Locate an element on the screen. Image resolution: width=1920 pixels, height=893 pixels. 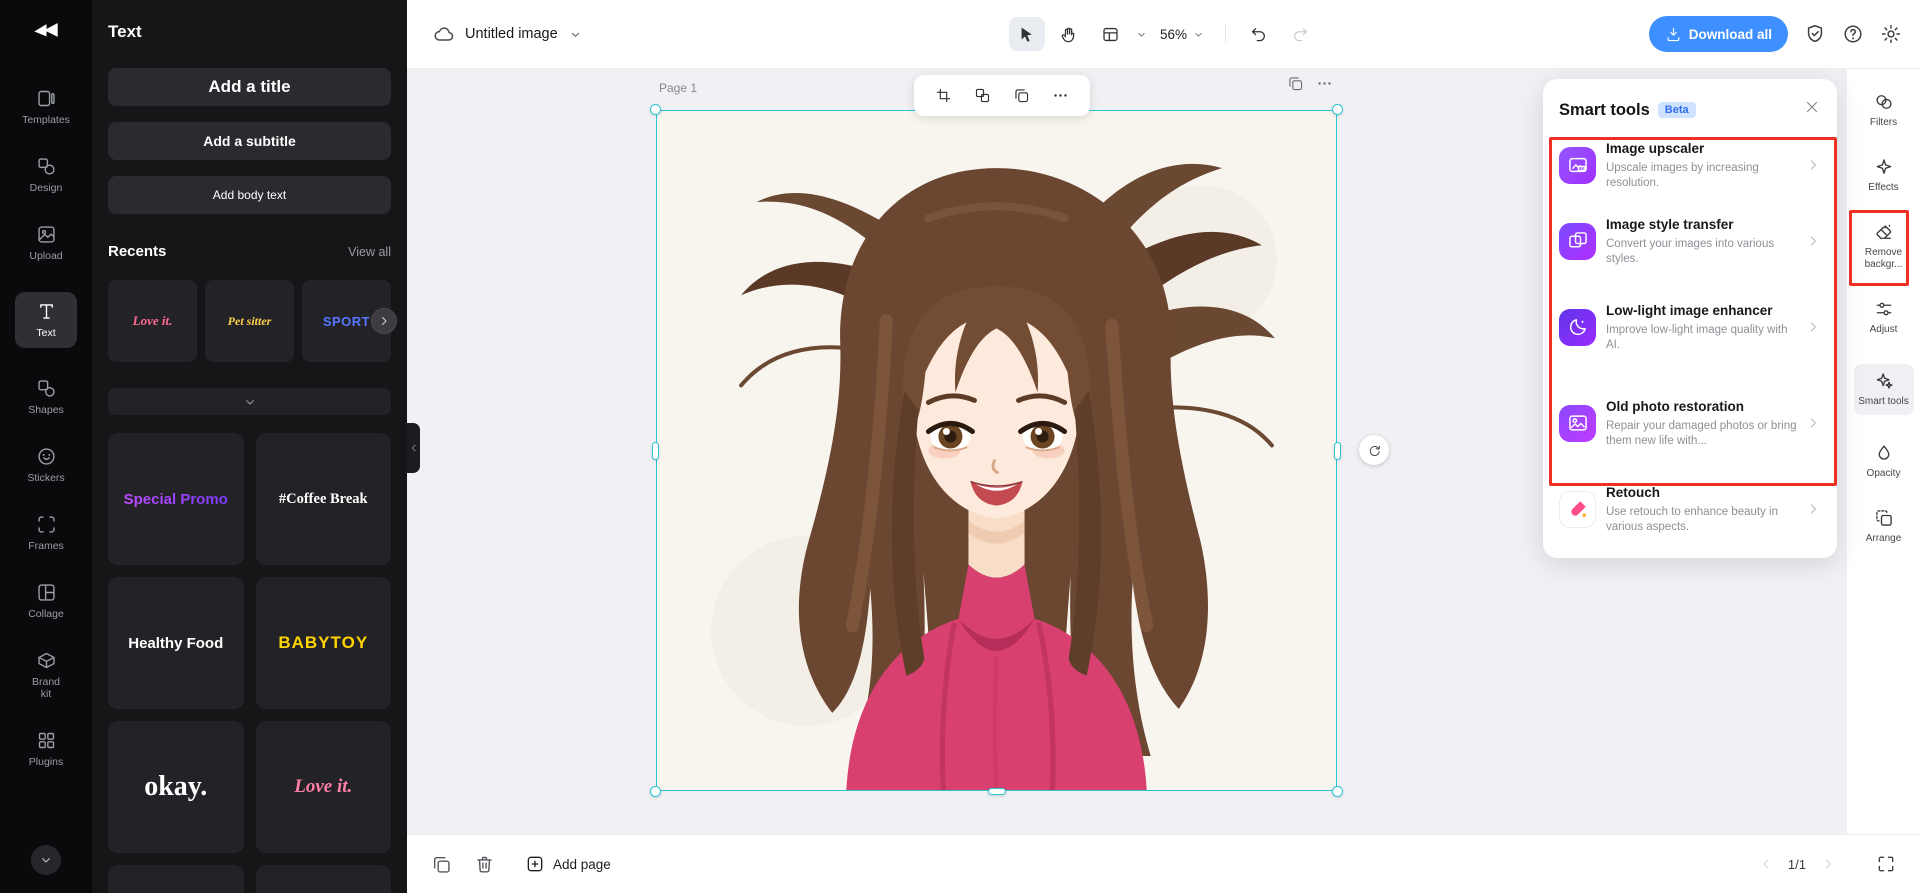
add-title-button: Add a title is located at coordinates (249, 87).